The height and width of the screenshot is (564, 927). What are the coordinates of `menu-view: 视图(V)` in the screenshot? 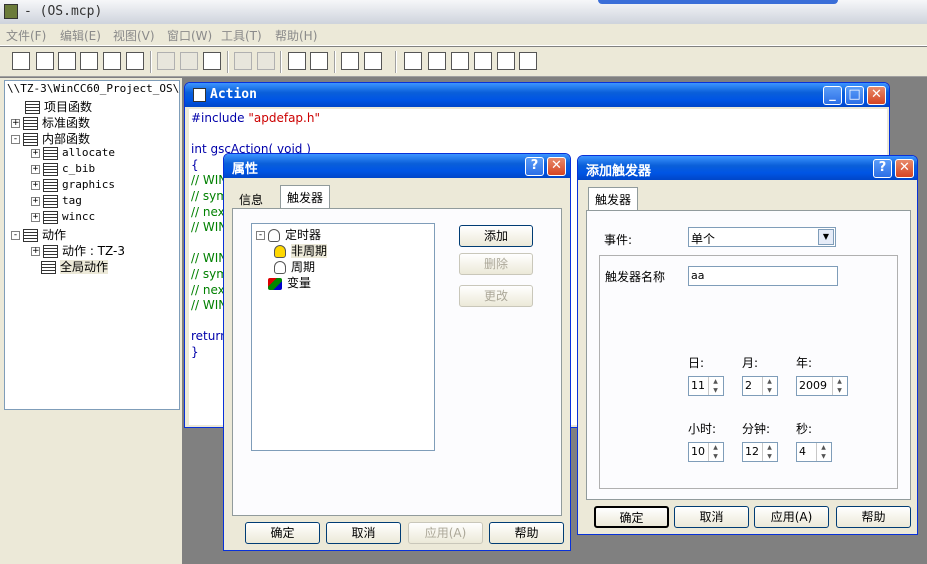 It's located at (134, 35).